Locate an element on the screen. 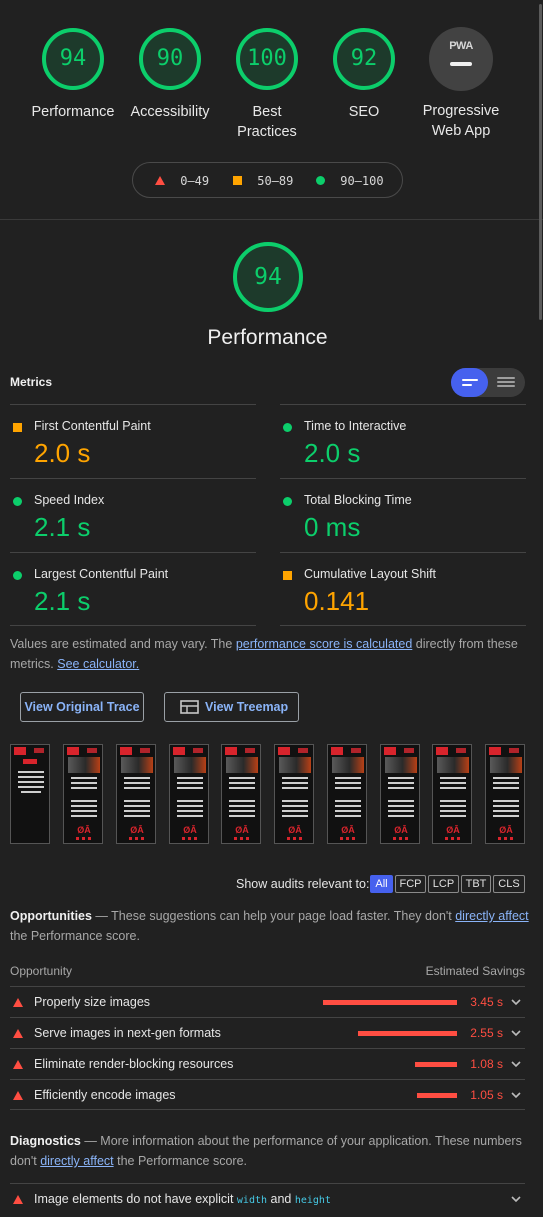 The image size is (543, 1217). filter-chip-fcp: FCP is located at coordinates (410, 884).